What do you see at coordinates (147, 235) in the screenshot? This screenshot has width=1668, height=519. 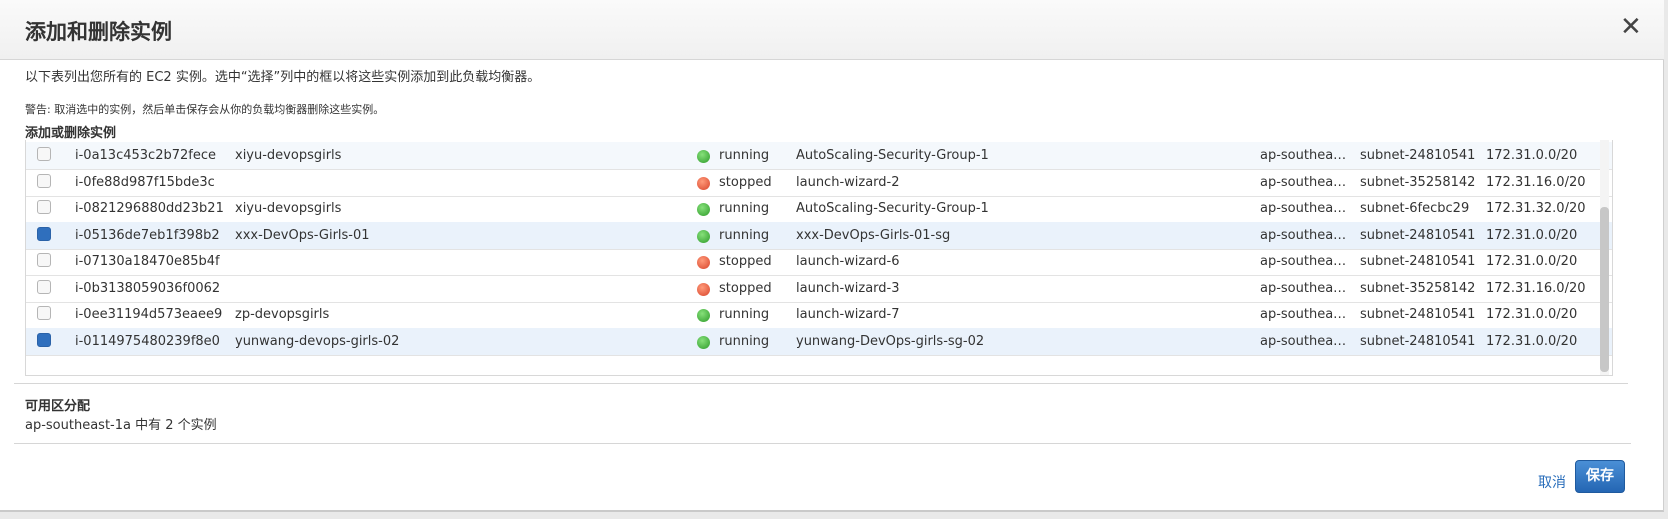 I see `instance-id: i-05136de7eb1f398b2` at bounding box center [147, 235].